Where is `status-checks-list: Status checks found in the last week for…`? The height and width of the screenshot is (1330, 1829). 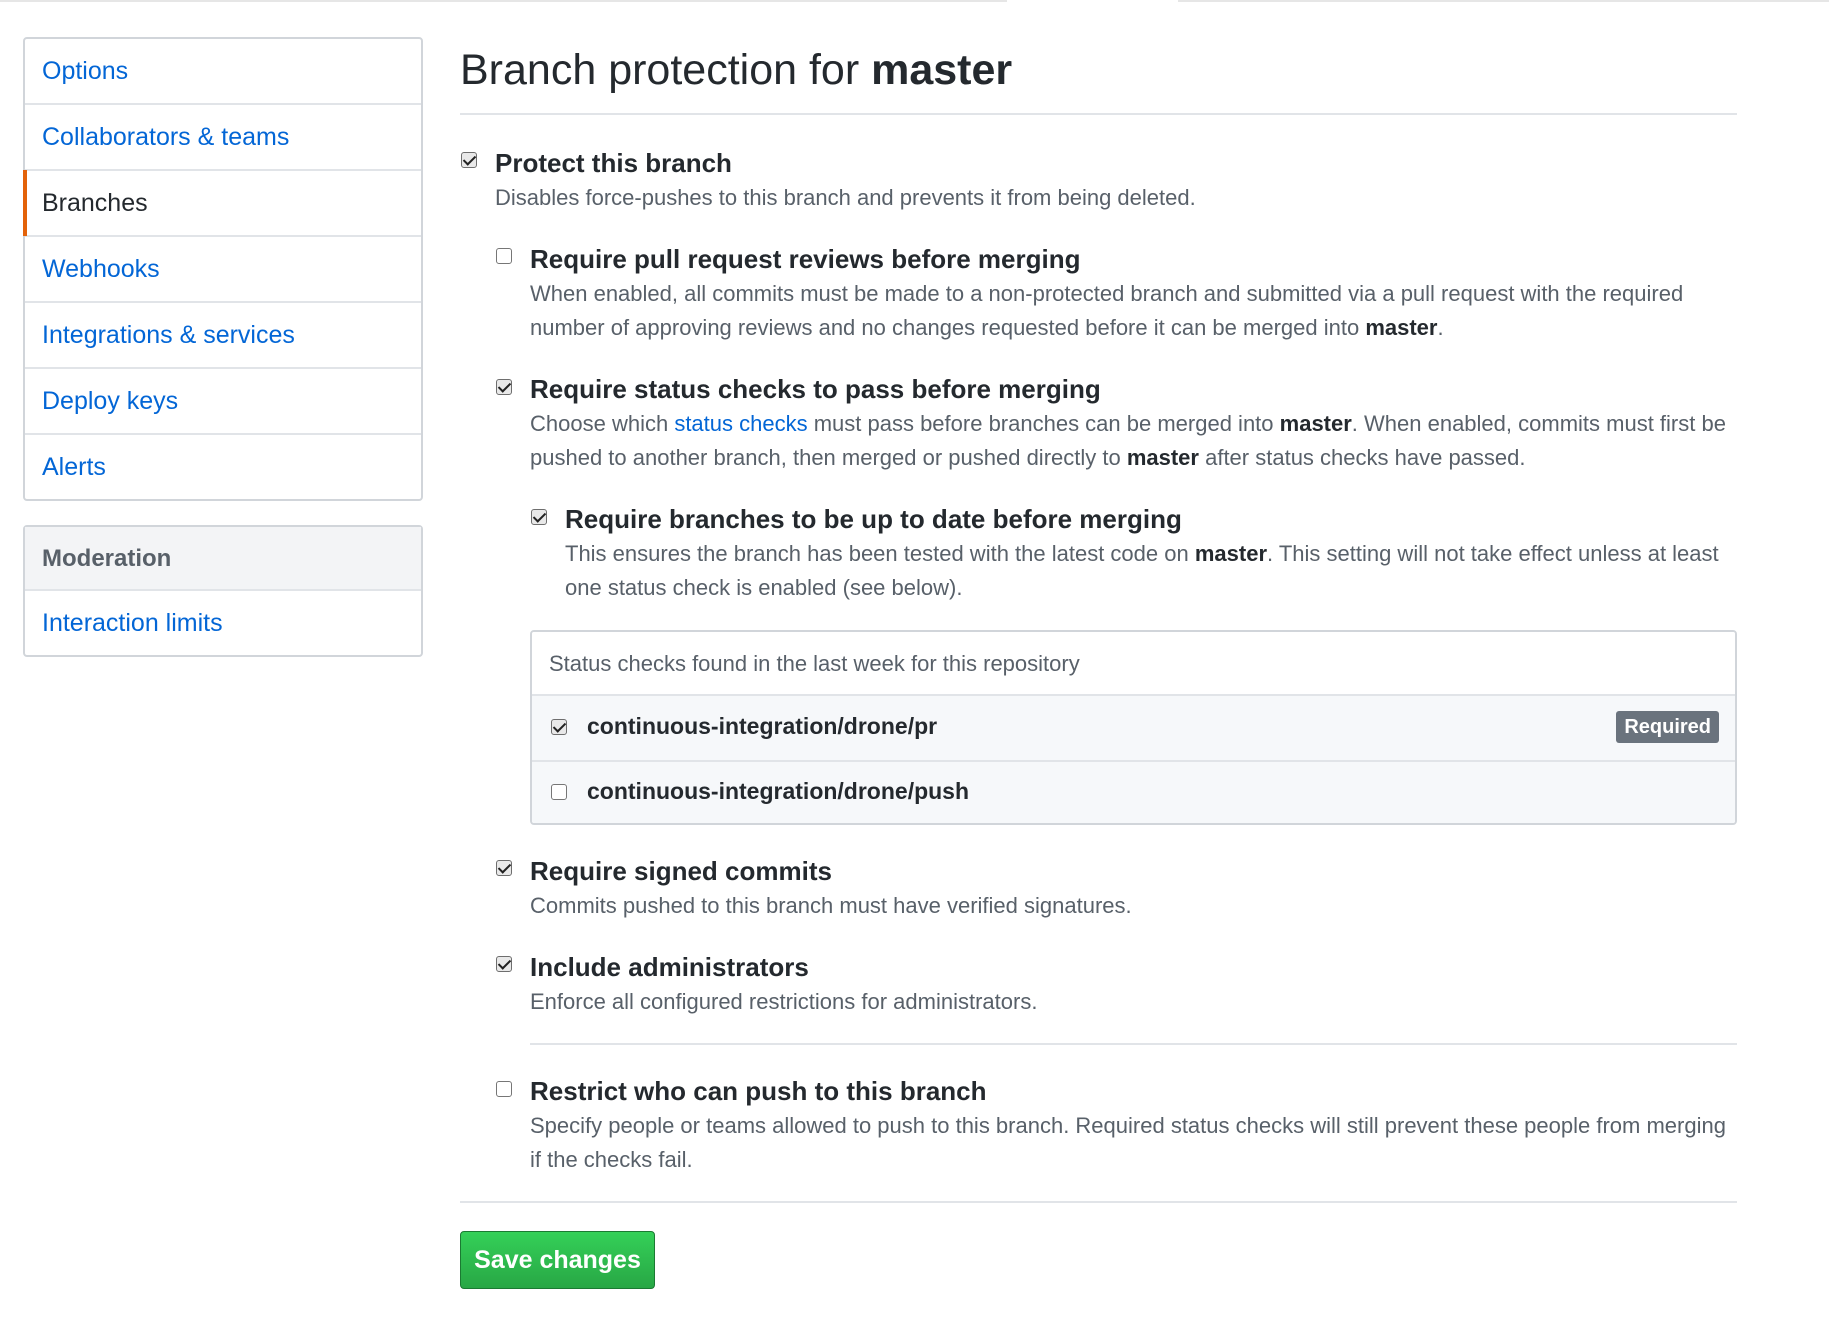 status-checks-list: Status checks found in the last week for… is located at coordinates (1133, 727).